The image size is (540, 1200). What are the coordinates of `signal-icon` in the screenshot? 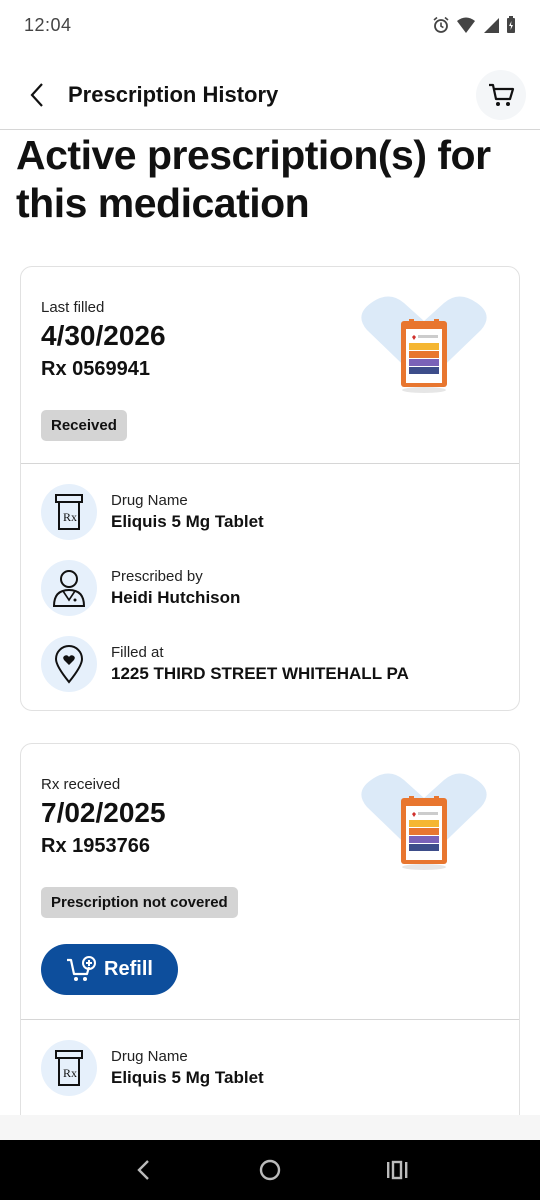 It's located at (491, 25).